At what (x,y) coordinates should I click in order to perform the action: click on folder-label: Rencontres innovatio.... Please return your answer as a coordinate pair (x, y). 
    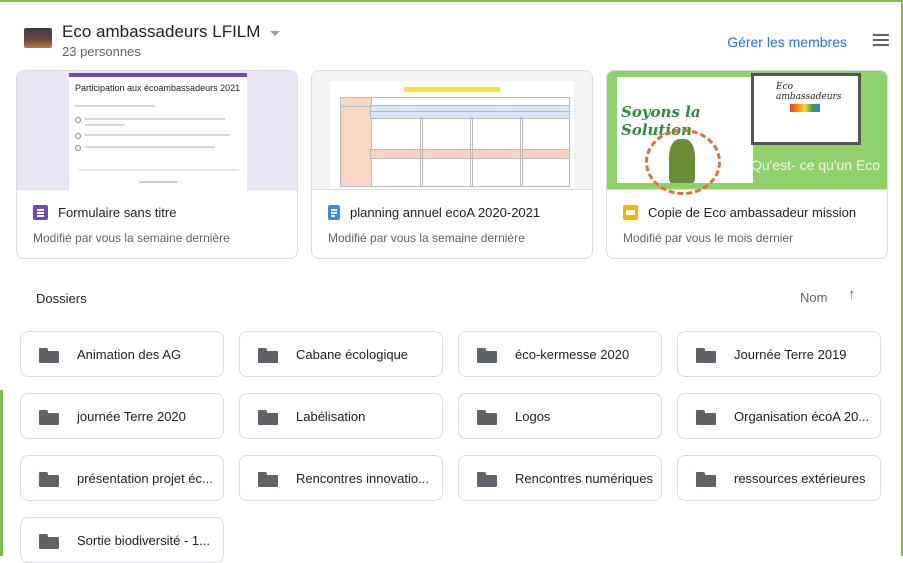
    Looking at the image, I should click on (362, 478).